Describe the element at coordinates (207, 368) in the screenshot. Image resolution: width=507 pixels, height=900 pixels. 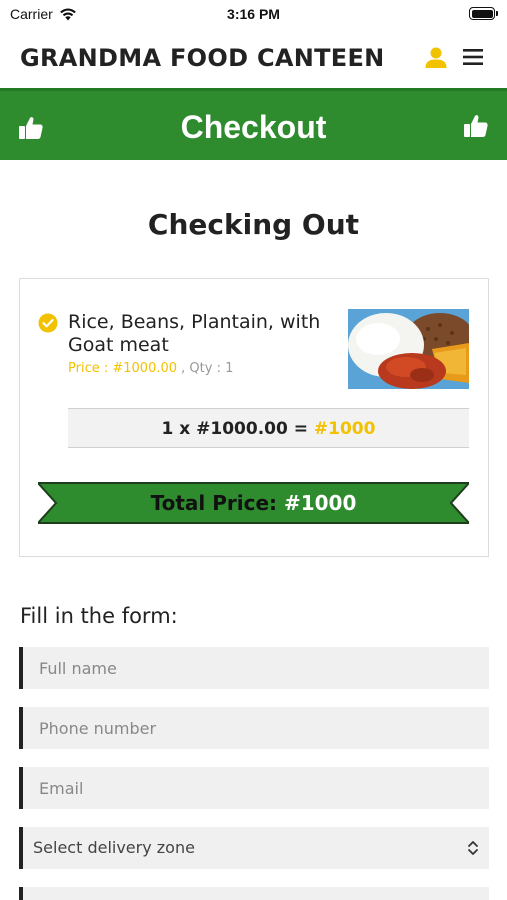
I see `item-qty: , Qty : 1` at that location.